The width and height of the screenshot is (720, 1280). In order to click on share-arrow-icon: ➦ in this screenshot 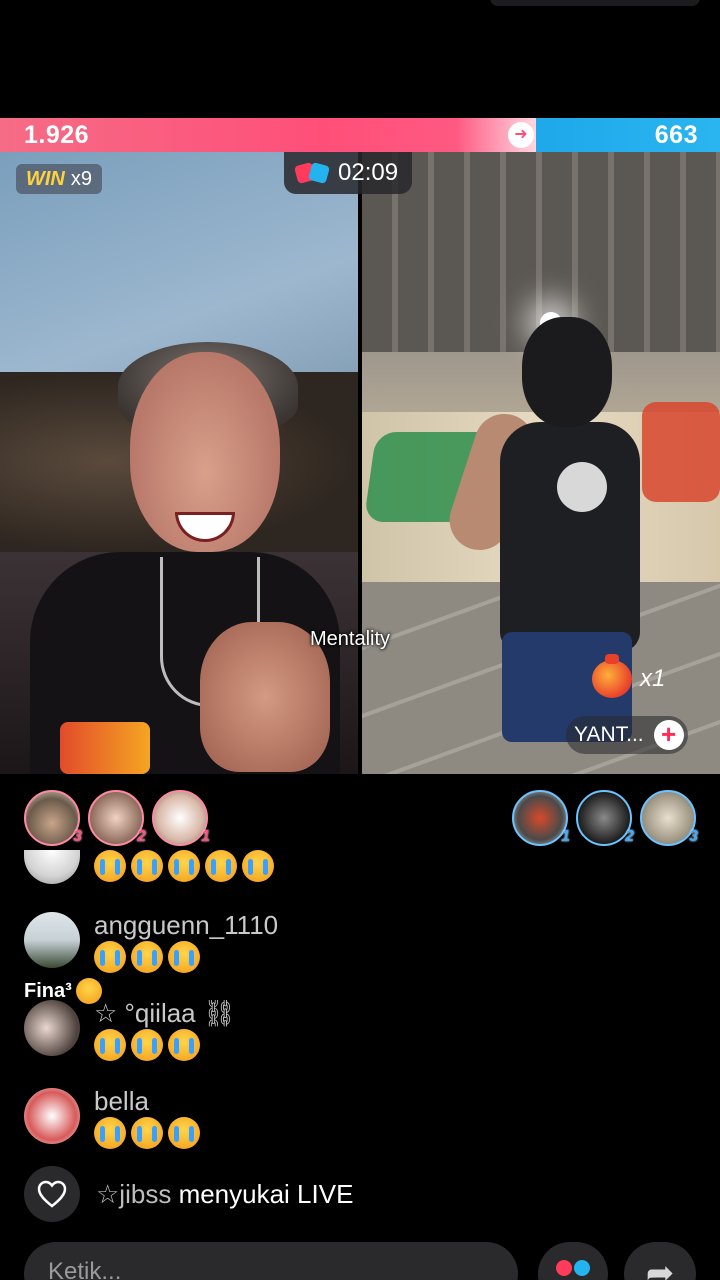, I will do `click(660, 1267)`.